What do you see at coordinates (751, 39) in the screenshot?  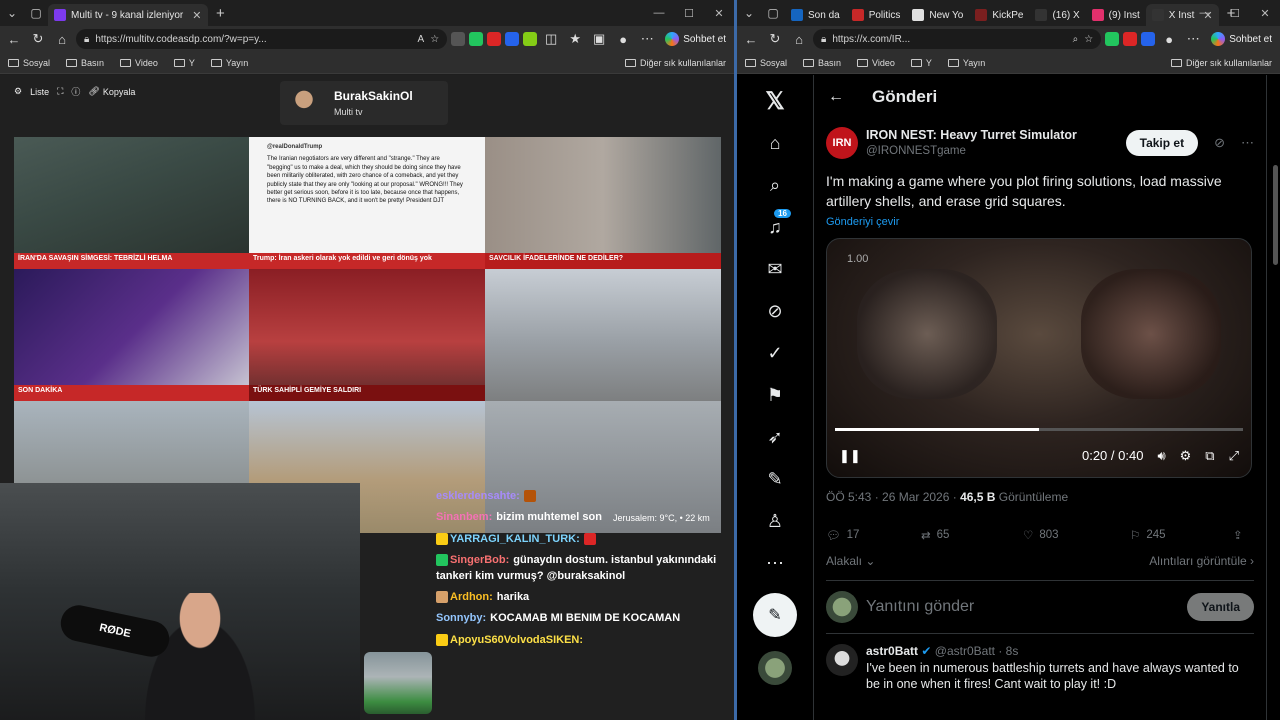 I see `back-icon: ←` at bounding box center [751, 39].